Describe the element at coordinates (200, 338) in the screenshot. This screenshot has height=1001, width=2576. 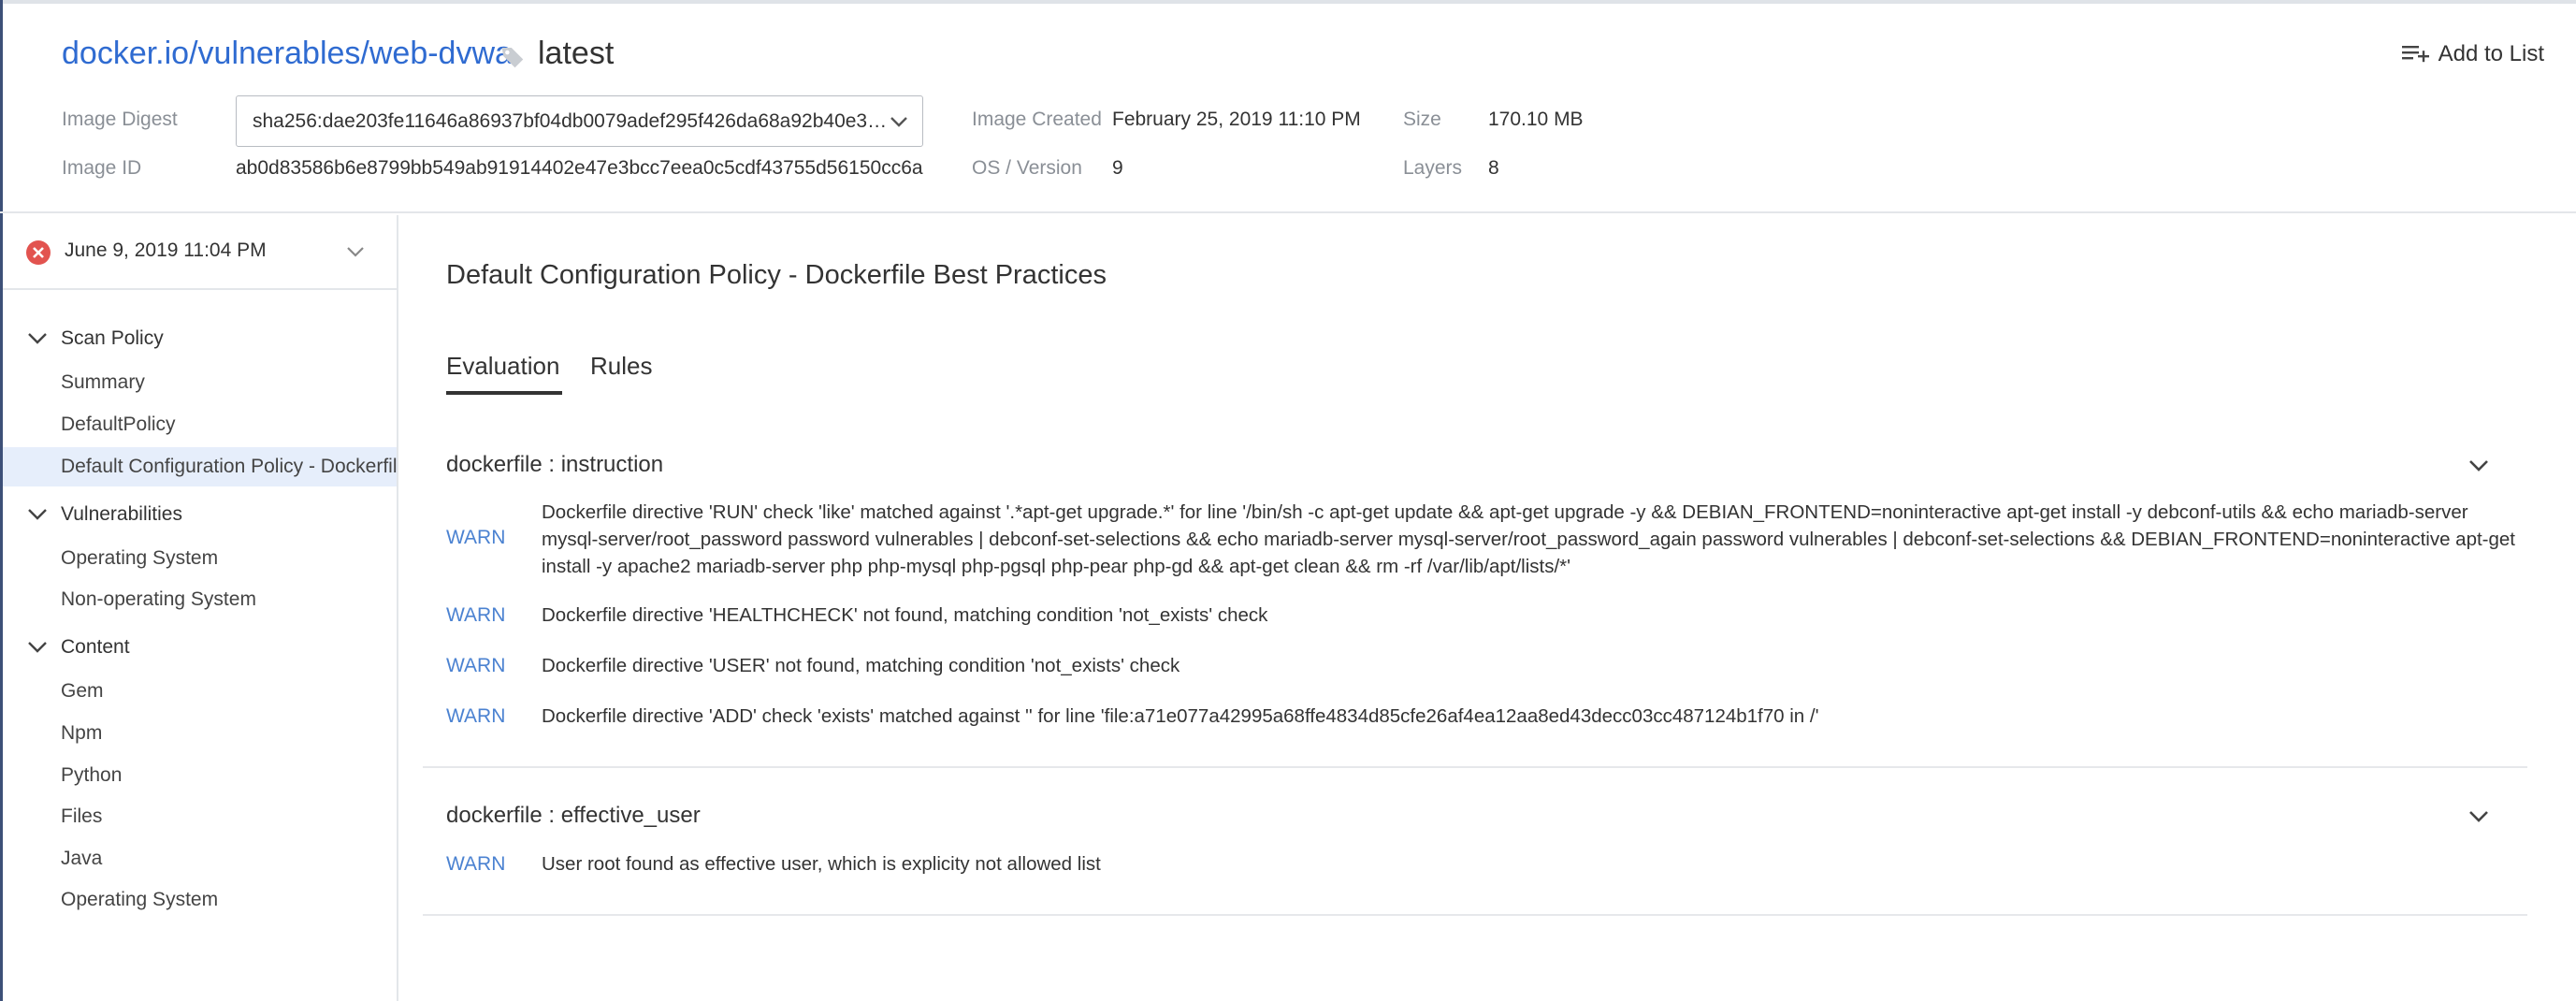
I see `nav-group-scan-policy: Scan Policy` at that location.